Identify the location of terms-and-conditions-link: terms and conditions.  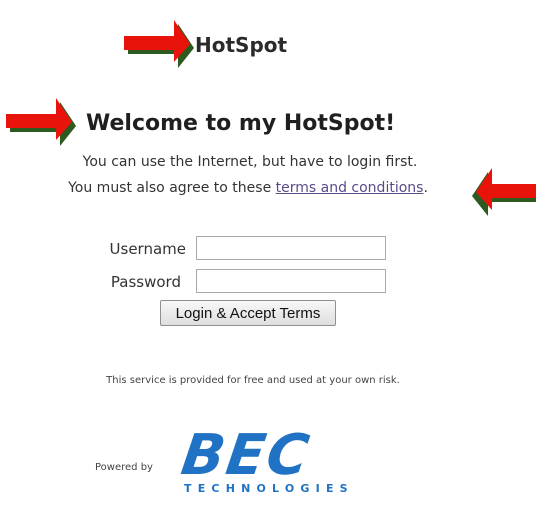
(350, 188).